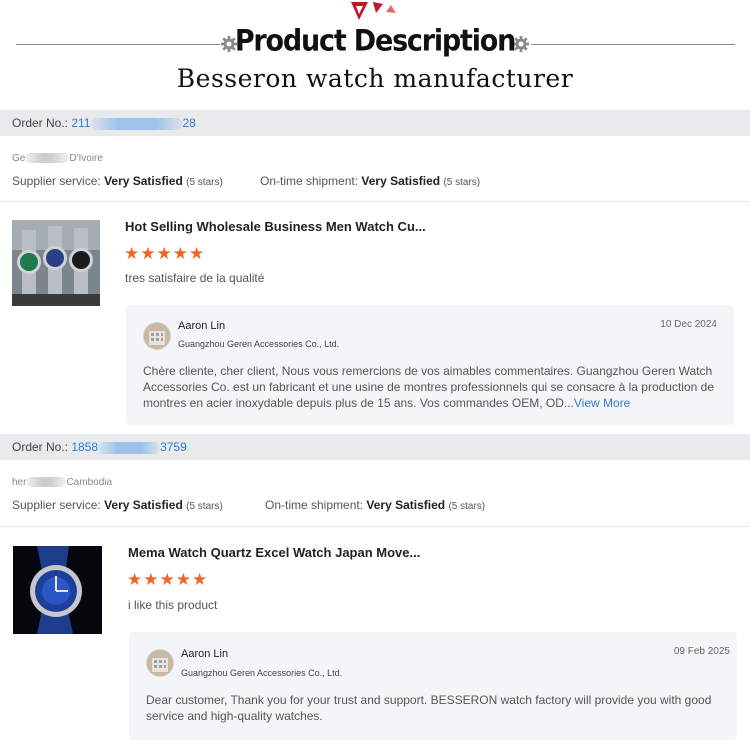 The height and width of the screenshot is (746, 750). Describe the element at coordinates (81, 123) in the screenshot. I see `order-number-prefix: 211` at that location.